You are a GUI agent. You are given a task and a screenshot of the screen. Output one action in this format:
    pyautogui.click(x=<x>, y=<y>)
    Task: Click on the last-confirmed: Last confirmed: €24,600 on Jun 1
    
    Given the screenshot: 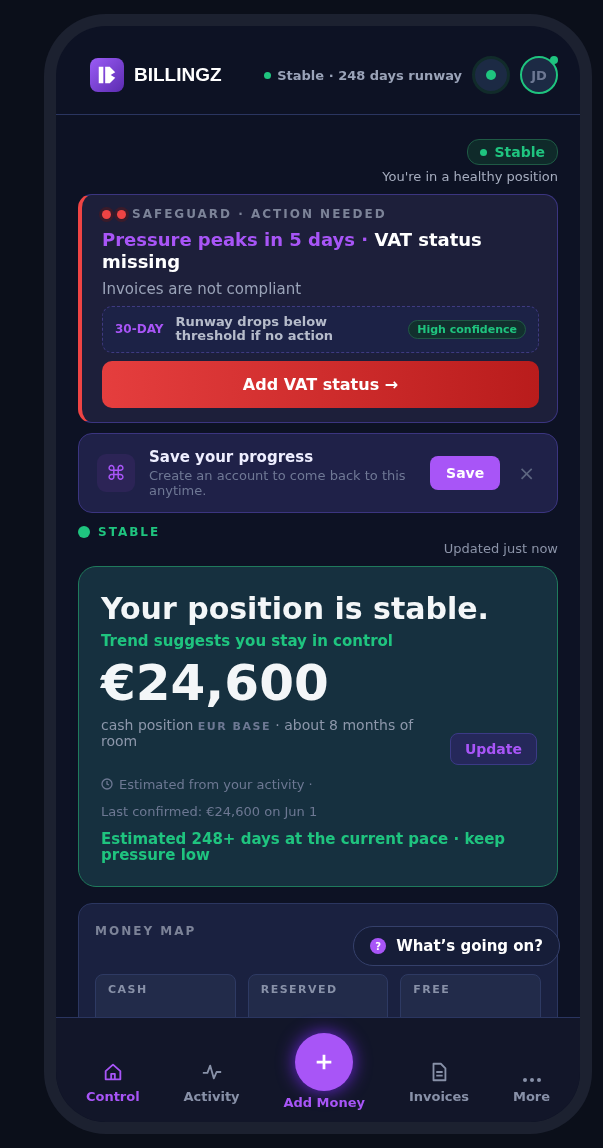 What is the action you would take?
    pyautogui.click(x=210, y=811)
    